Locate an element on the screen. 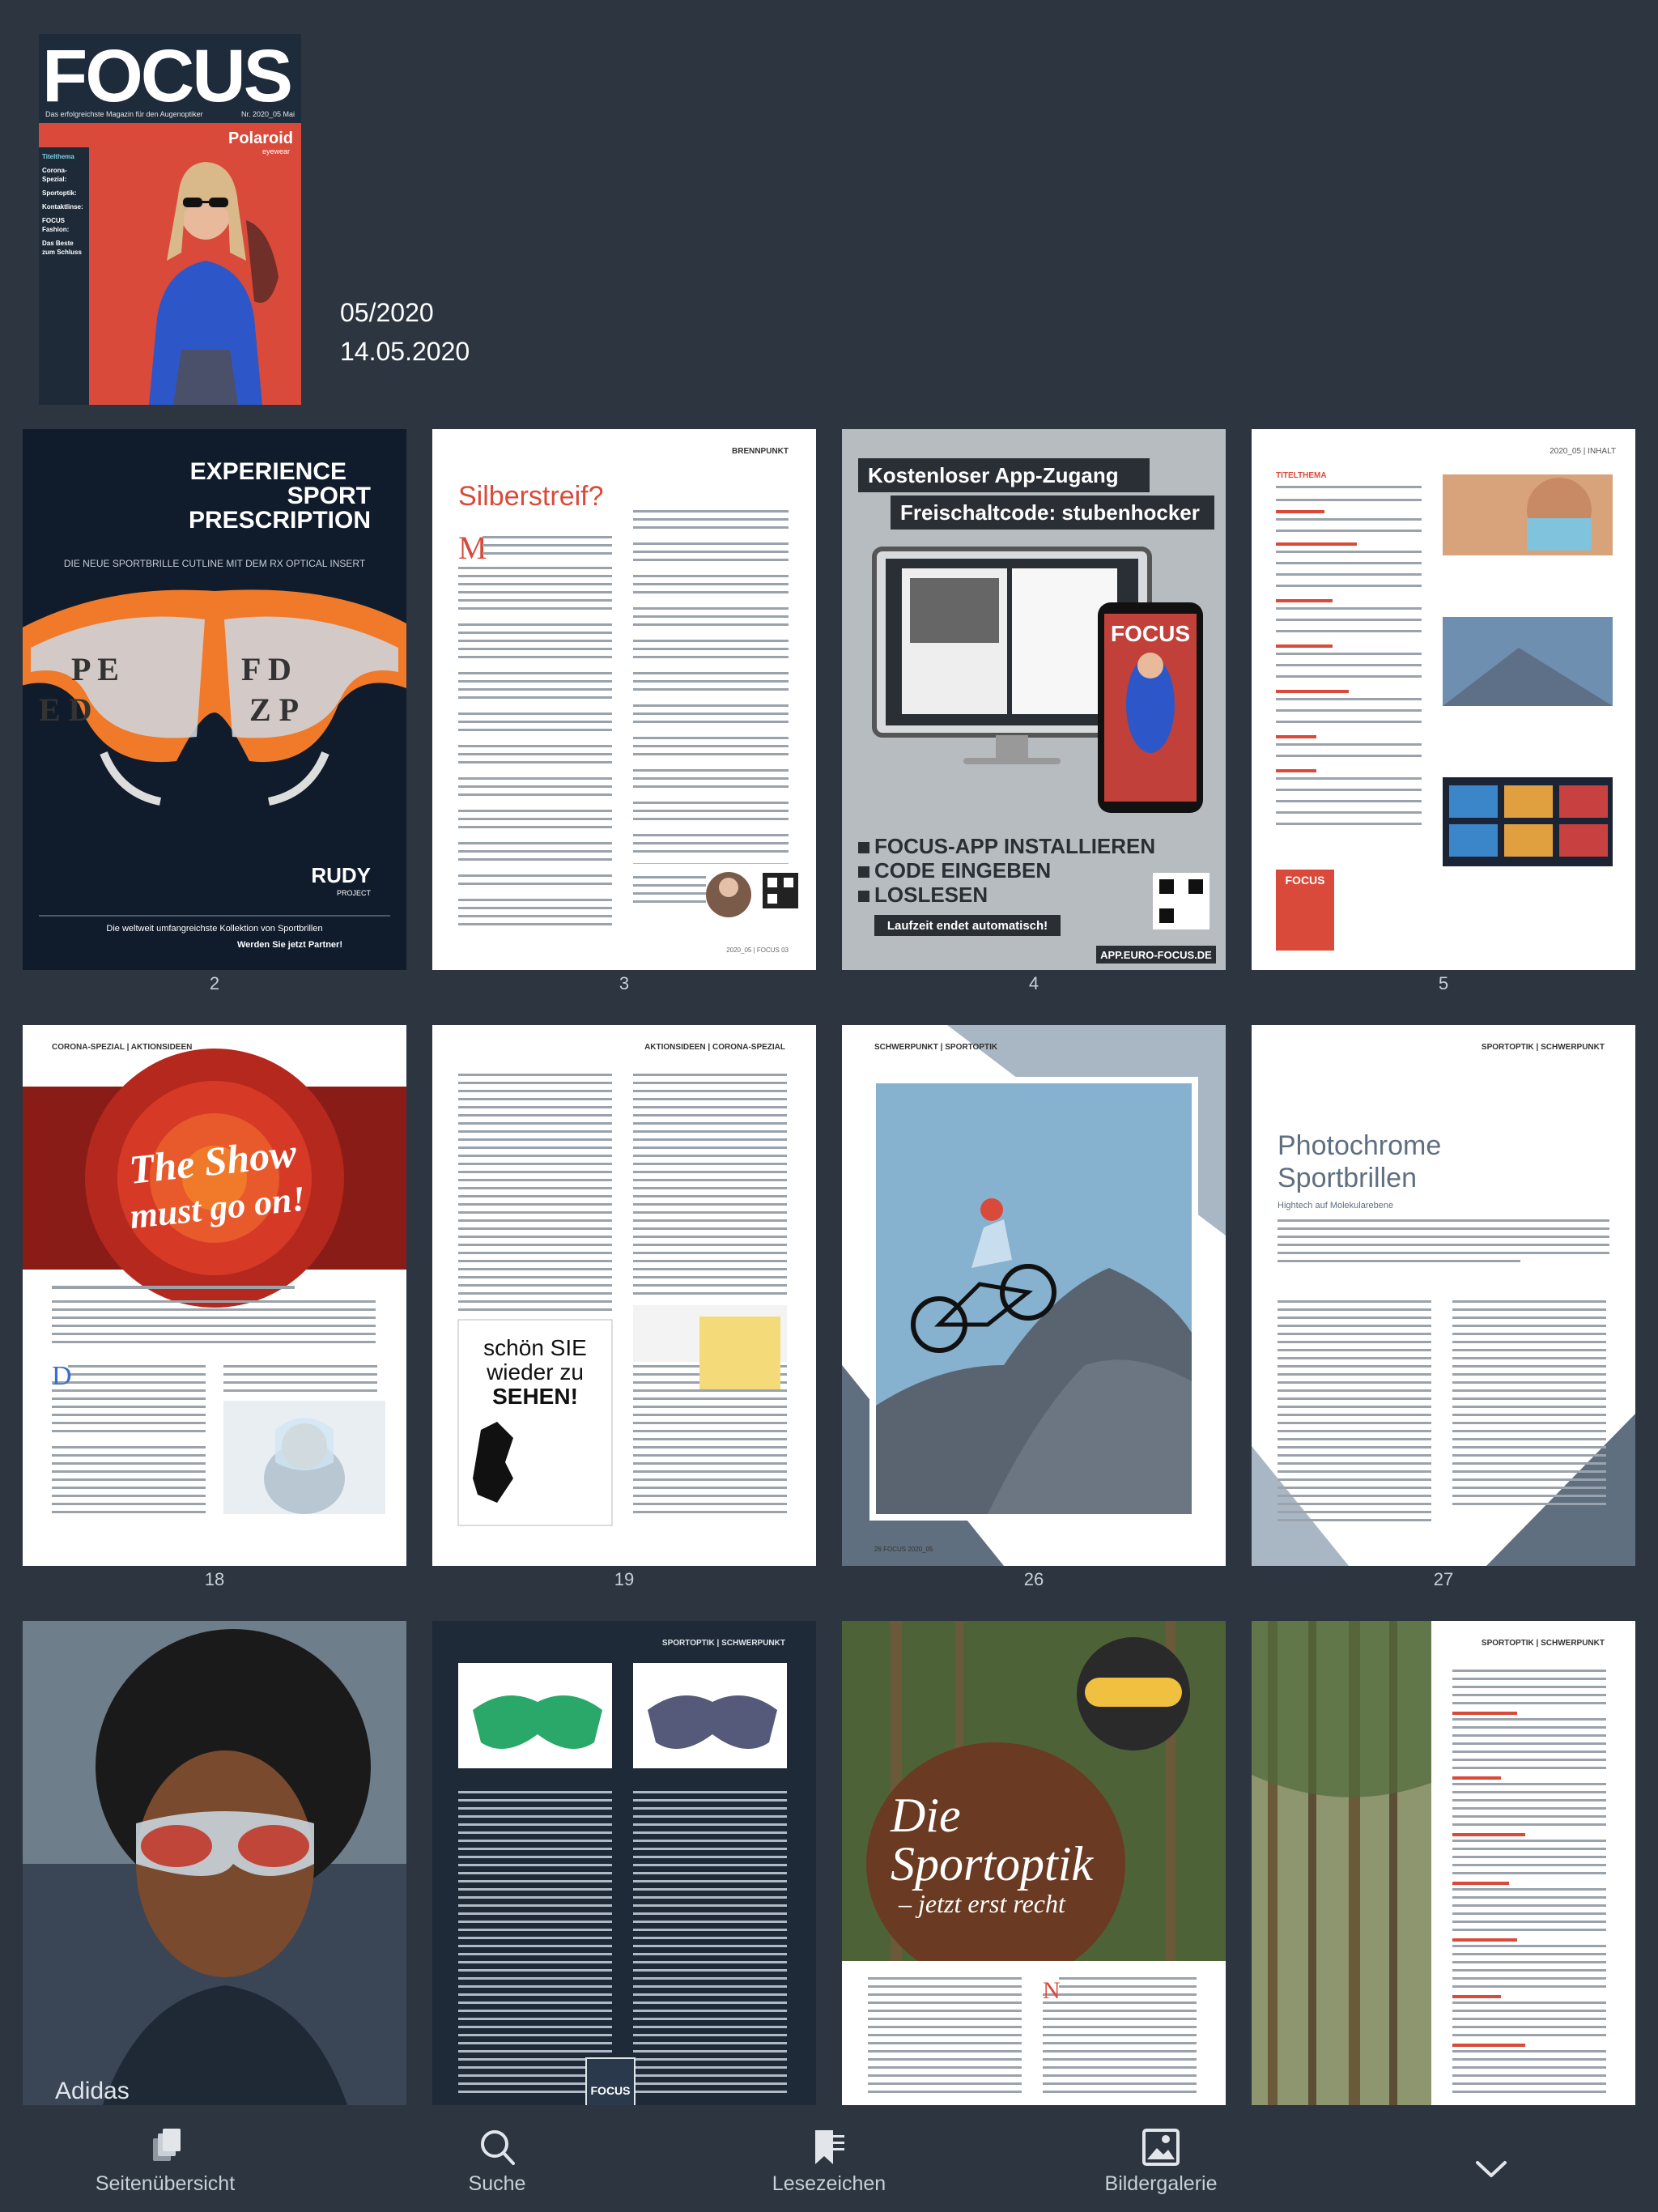 Image resolution: width=1658 pixels, height=2212 pixels. svg-text: SPORT is located at coordinates (329, 496).